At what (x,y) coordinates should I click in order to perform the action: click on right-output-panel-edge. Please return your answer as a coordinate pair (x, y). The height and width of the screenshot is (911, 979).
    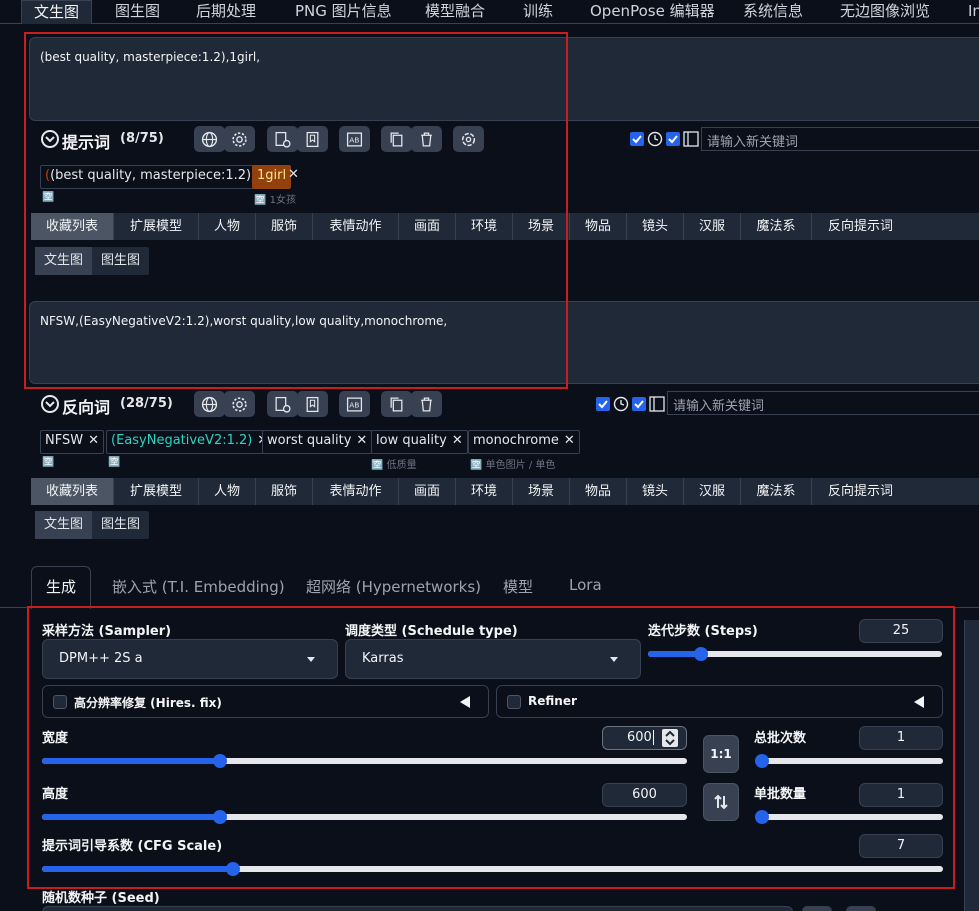
    Looking at the image, I should click on (971, 765).